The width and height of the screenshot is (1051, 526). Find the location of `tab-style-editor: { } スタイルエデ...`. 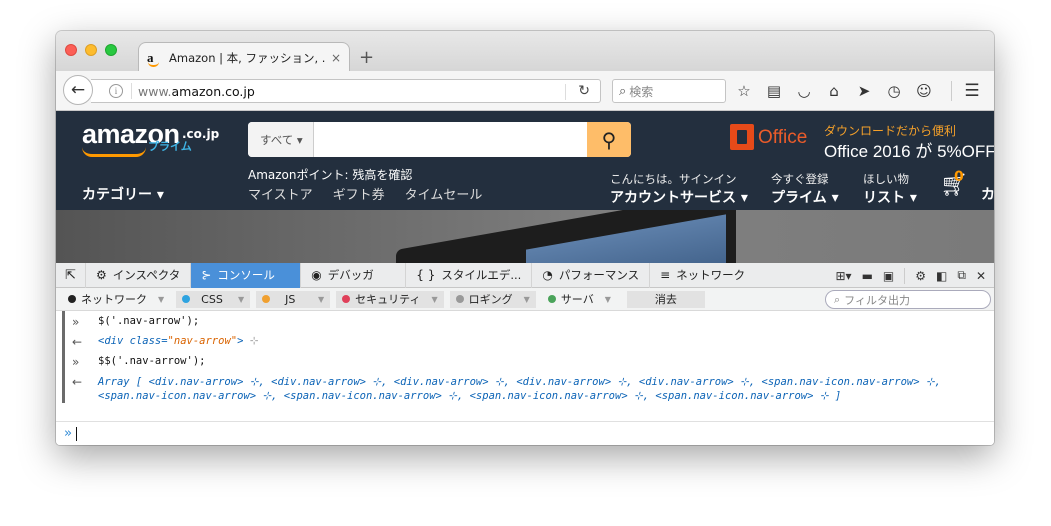

tab-style-editor: { } スタイルエデ... is located at coordinates (469, 275).